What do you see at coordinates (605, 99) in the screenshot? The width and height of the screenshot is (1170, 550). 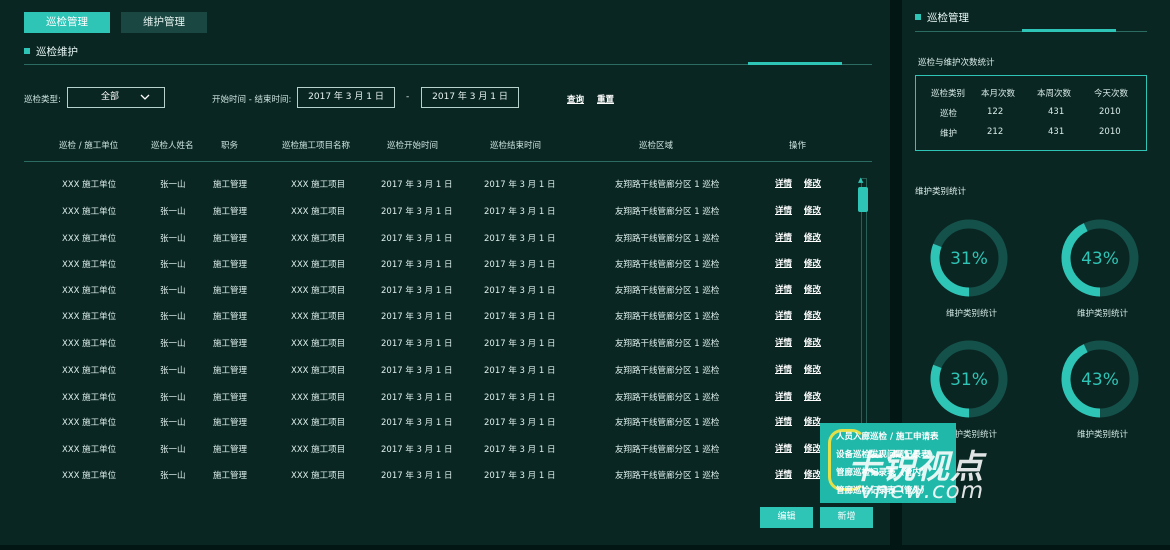 I see `reset-link: 重置` at bounding box center [605, 99].